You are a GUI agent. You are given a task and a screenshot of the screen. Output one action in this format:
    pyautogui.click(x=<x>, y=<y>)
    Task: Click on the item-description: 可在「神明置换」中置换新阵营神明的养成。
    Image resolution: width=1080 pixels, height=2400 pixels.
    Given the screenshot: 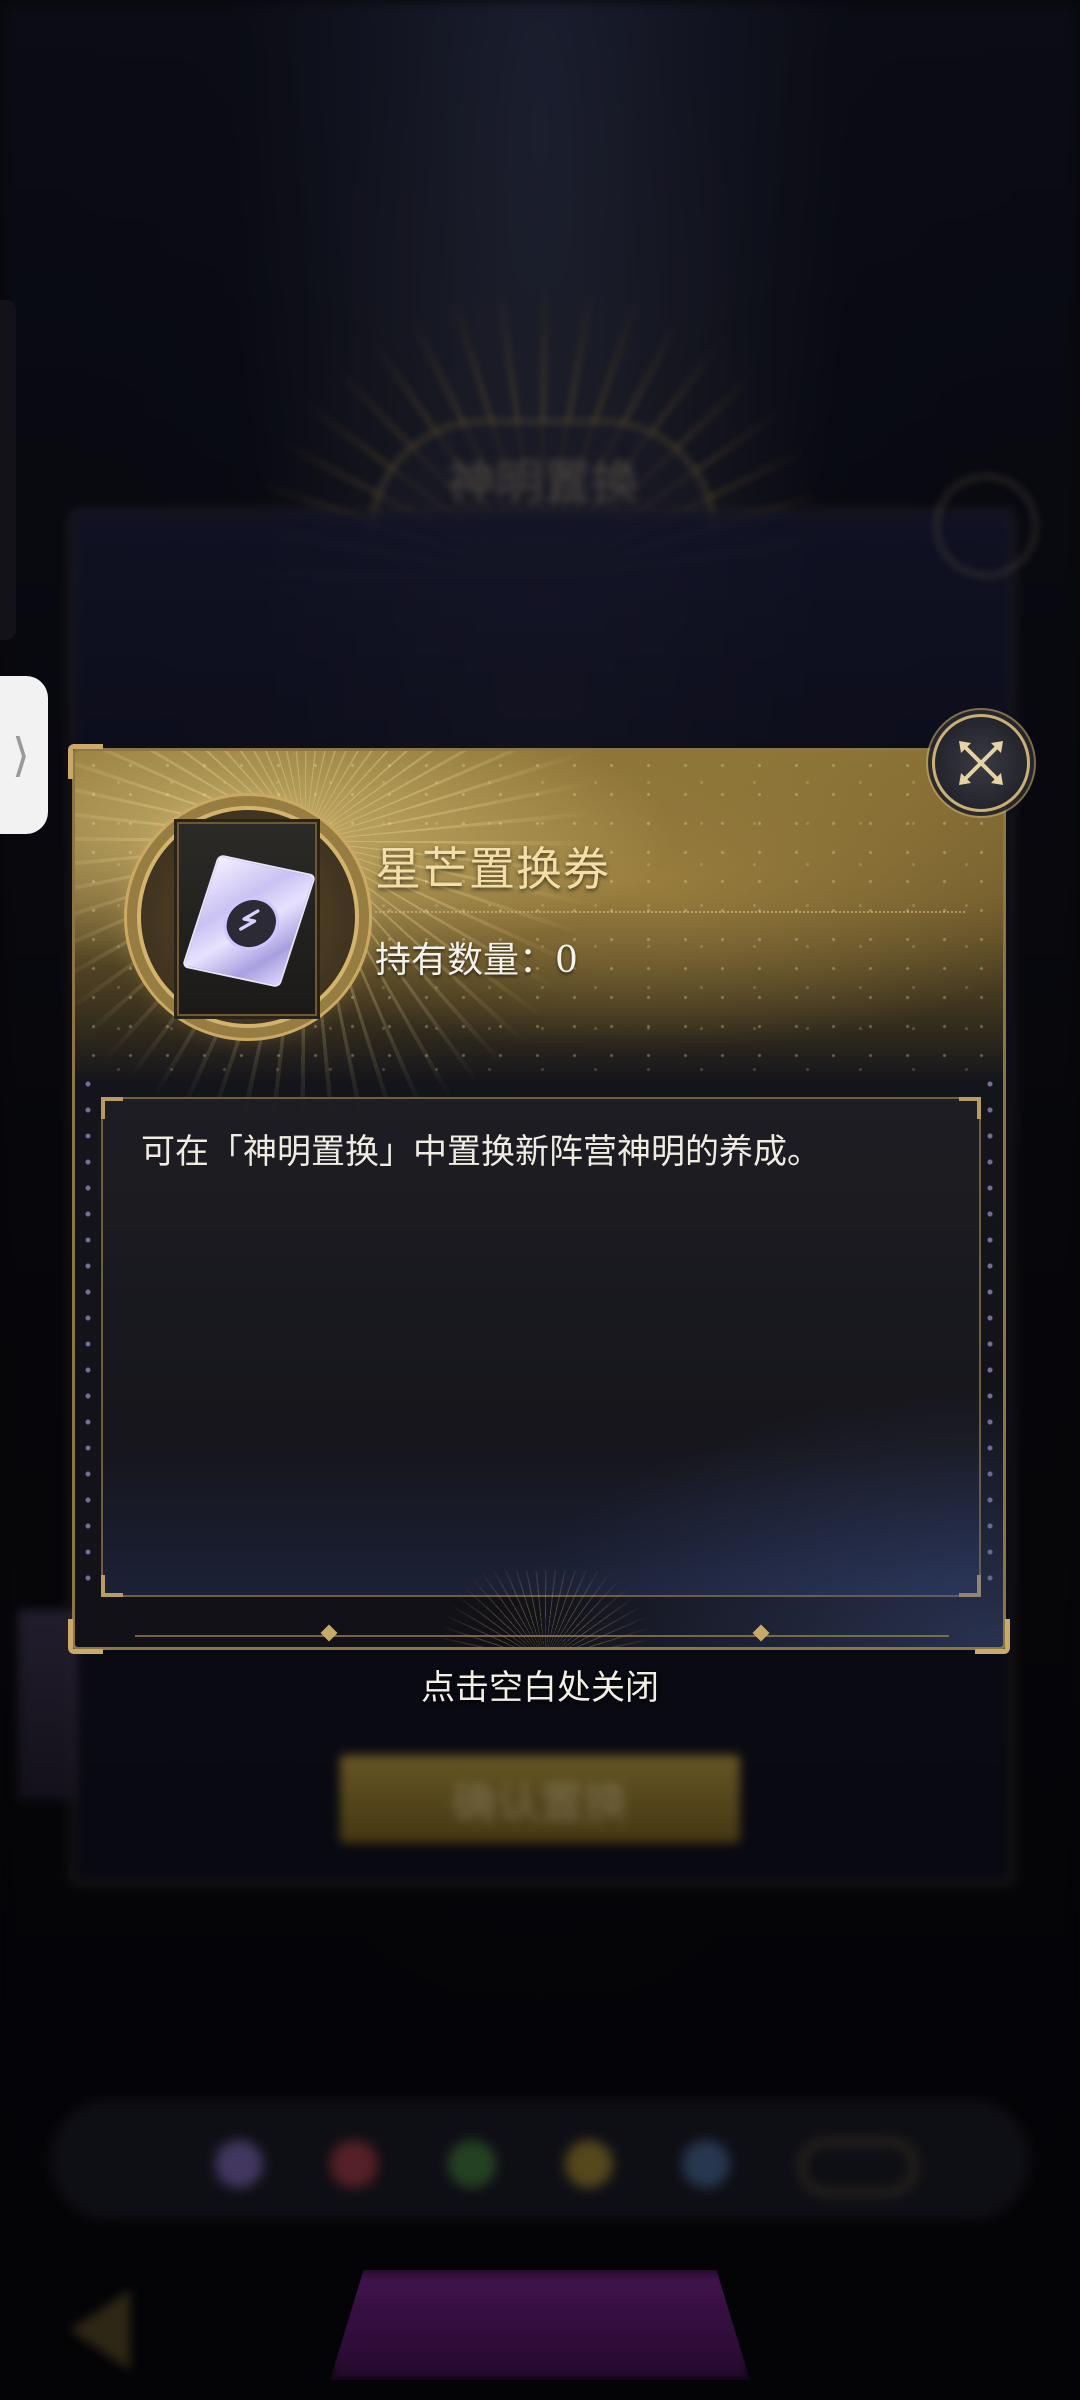 What is the action you would take?
    pyautogui.click(x=481, y=1152)
    